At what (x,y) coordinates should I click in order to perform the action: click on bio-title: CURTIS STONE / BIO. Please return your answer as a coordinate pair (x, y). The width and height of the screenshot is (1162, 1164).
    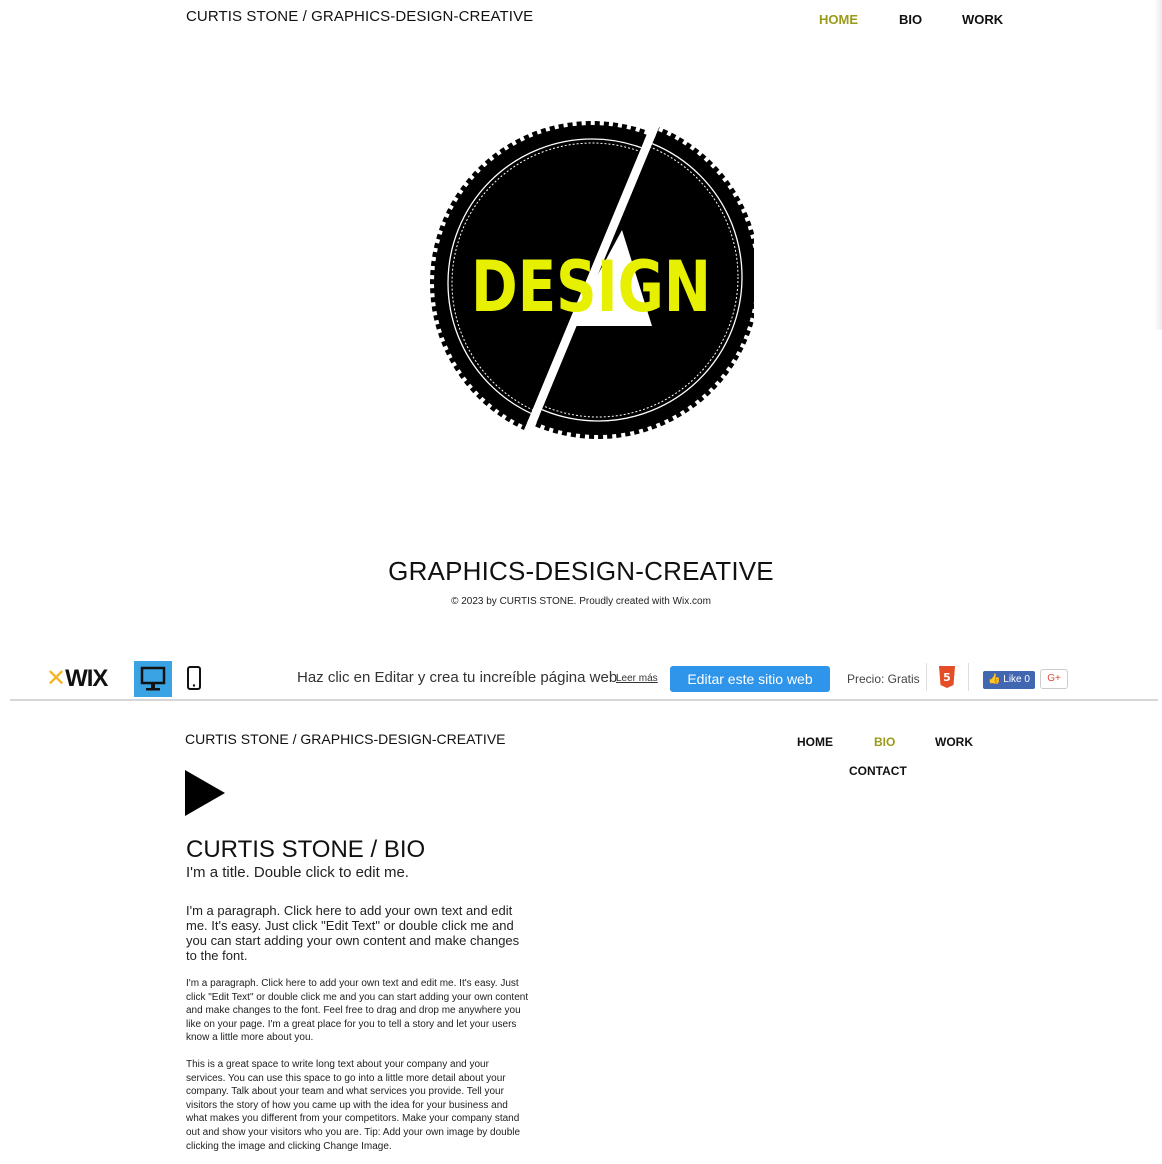
    Looking at the image, I should click on (306, 849).